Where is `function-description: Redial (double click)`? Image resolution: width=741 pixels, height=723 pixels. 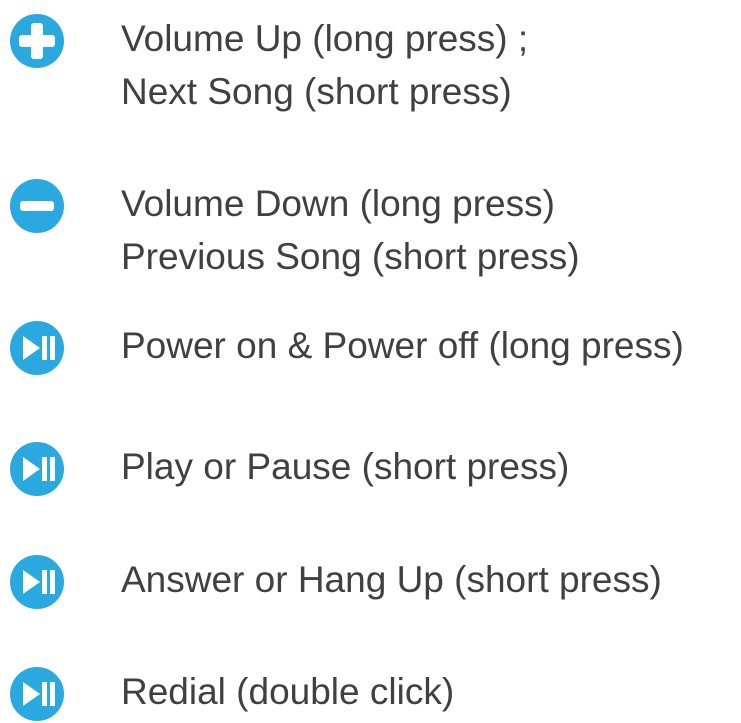 function-description: Redial (double click) is located at coordinates (287, 691).